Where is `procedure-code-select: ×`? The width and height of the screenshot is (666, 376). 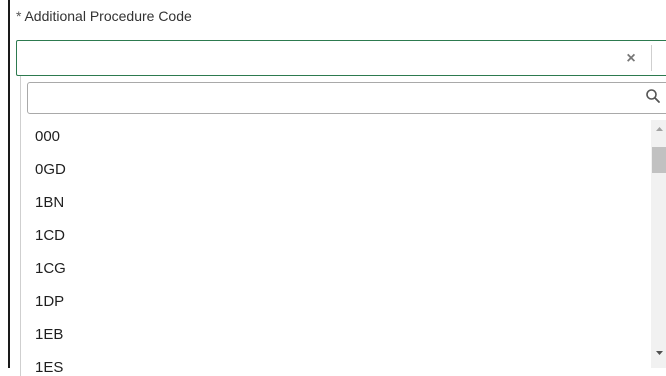
procedure-code-select: × is located at coordinates (341, 58).